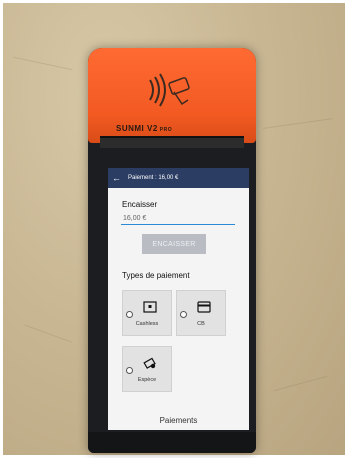  What do you see at coordinates (174, 244) in the screenshot?
I see `encaisser-button: ENCAISSER` at bounding box center [174, 244].